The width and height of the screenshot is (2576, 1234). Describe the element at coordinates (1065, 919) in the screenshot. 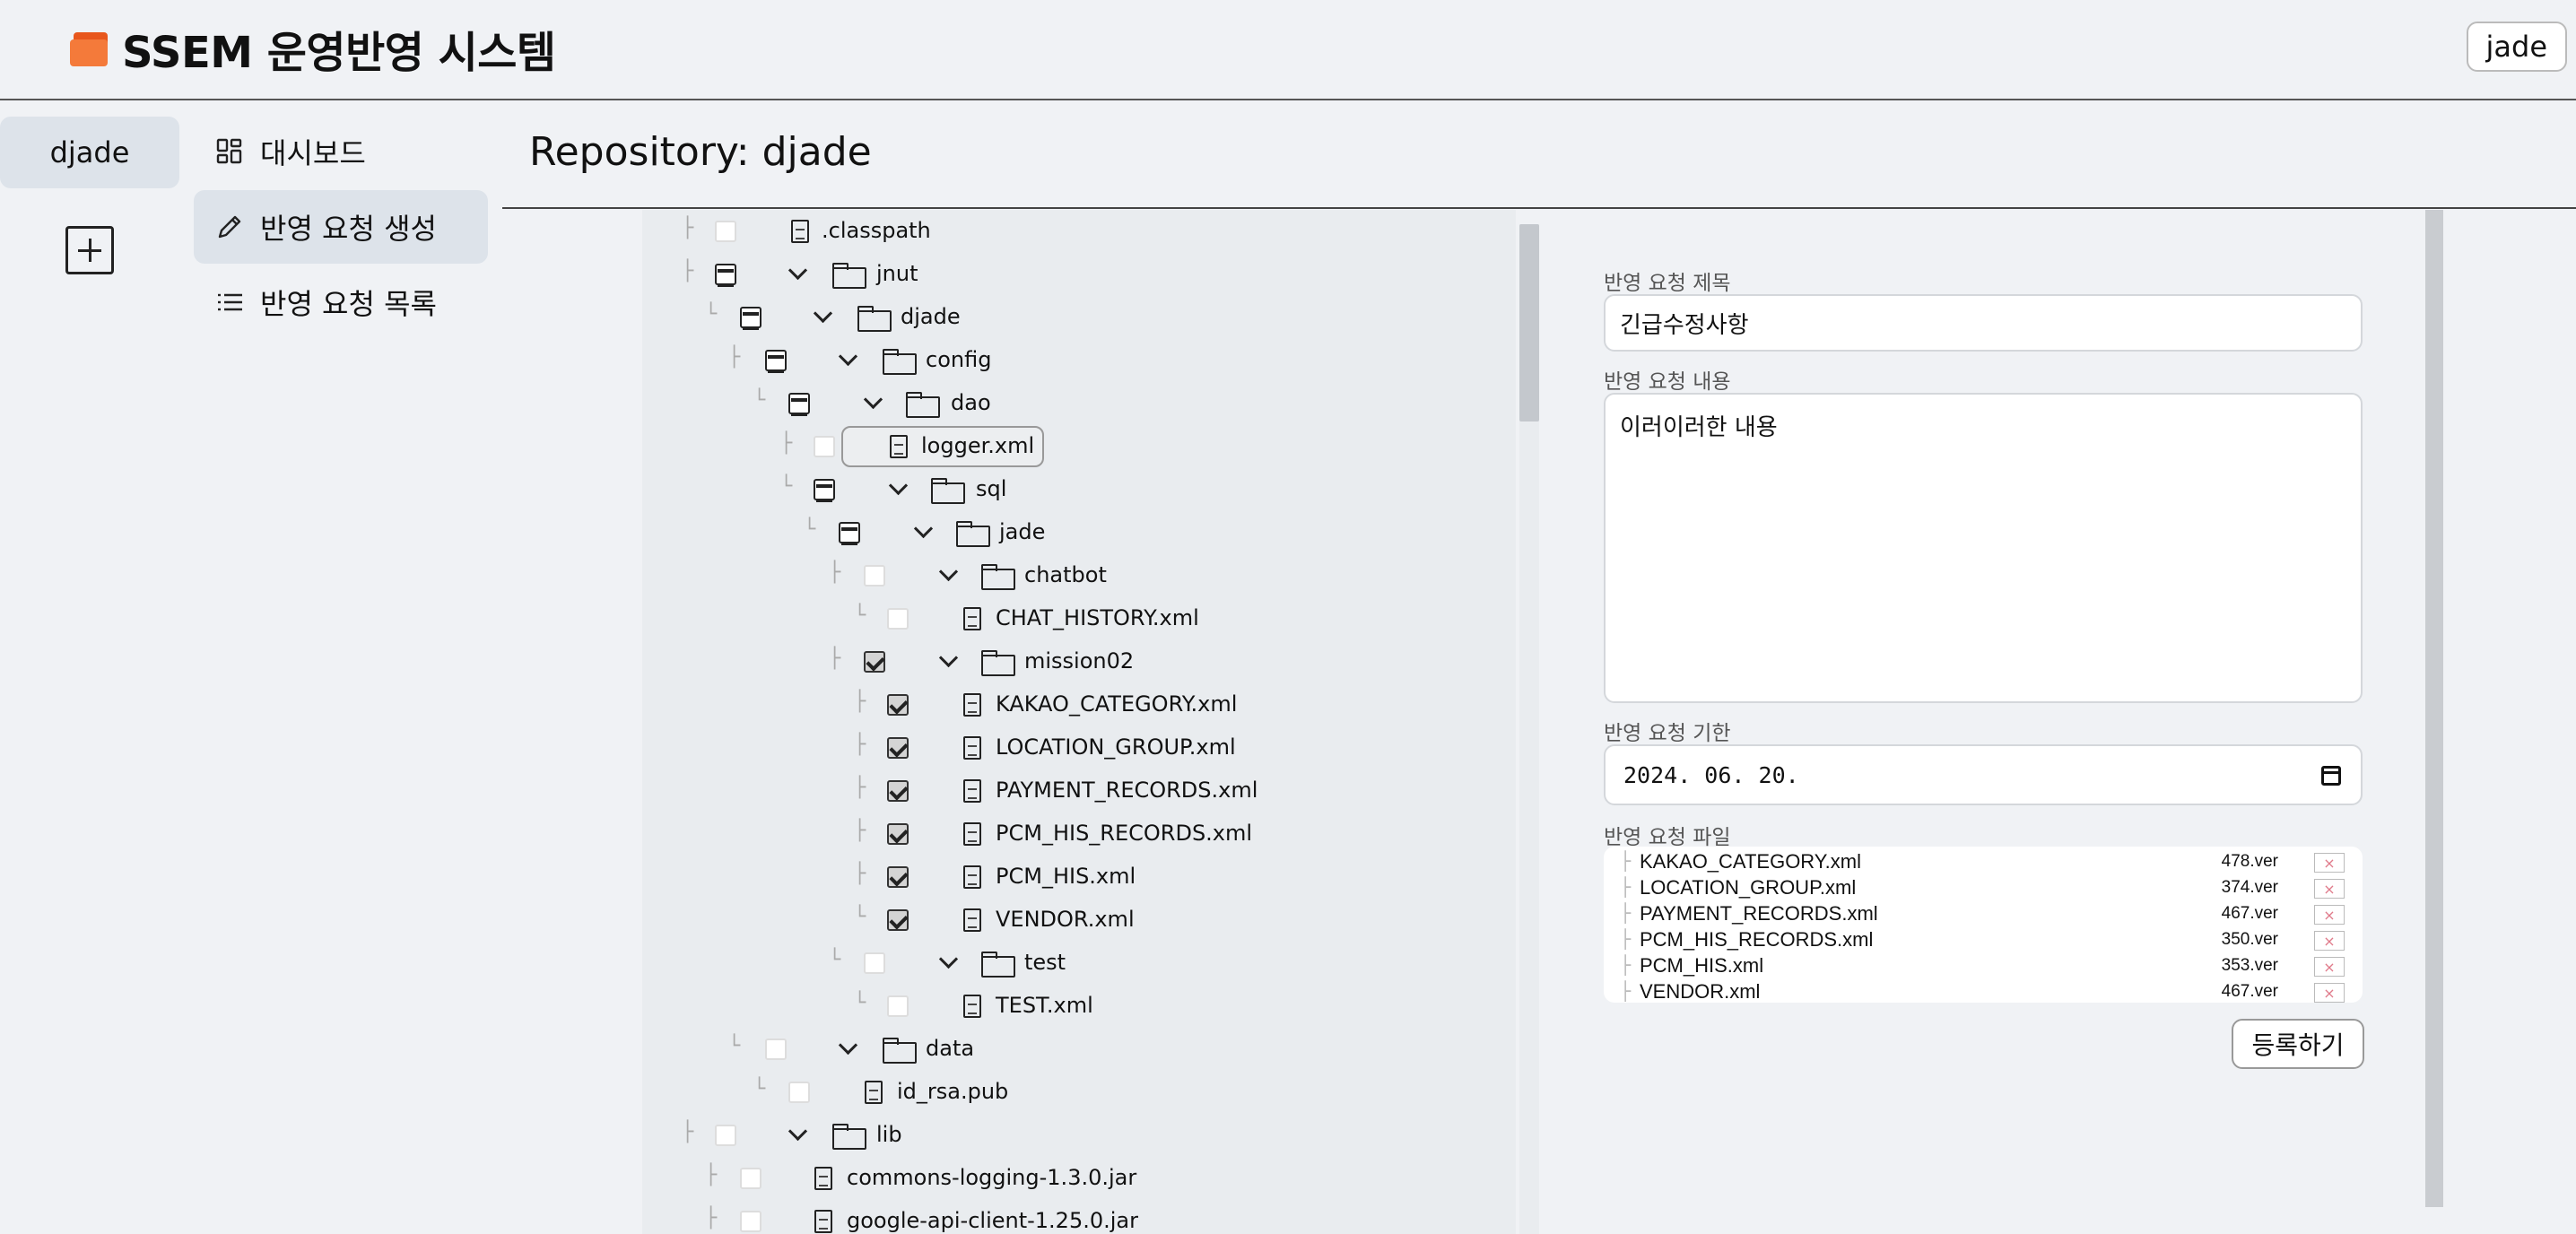

I see `tree-item-label: VENDOR.xml` at that location.